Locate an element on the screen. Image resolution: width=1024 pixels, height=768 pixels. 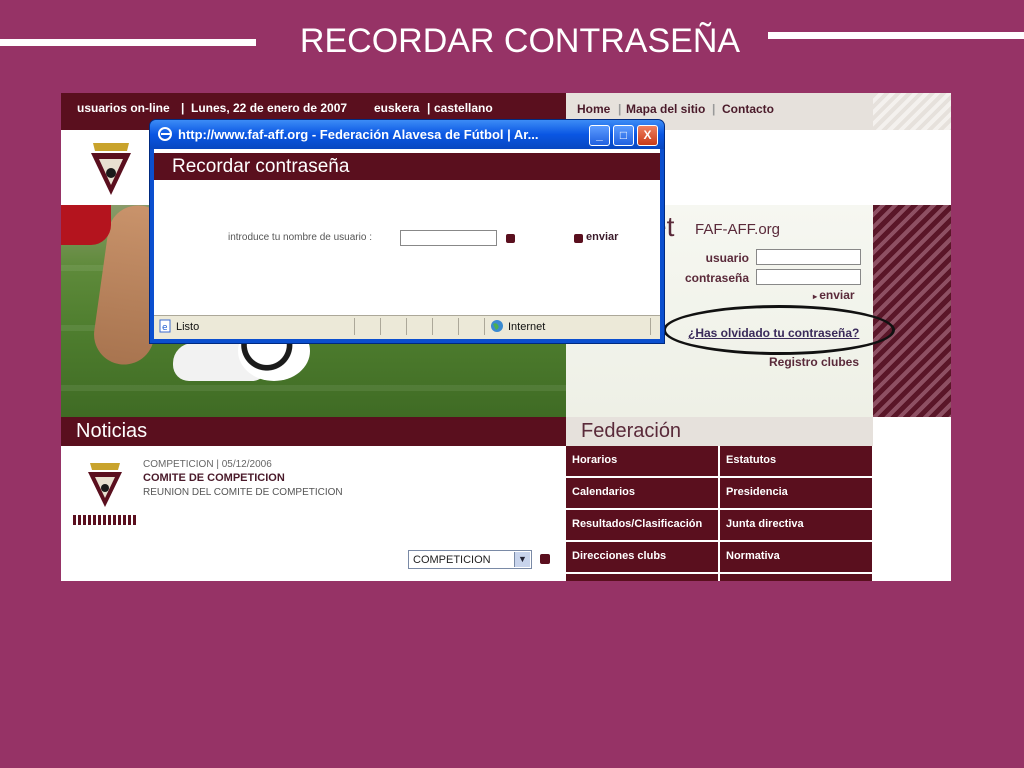
highlight-circle is located at coordinates (779, 330).